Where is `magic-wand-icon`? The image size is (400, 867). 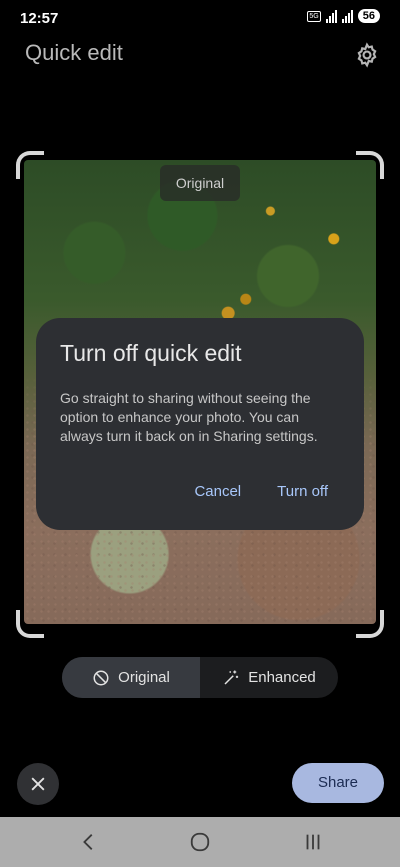
magic-wand-icon is located at coordinates (231, 677).